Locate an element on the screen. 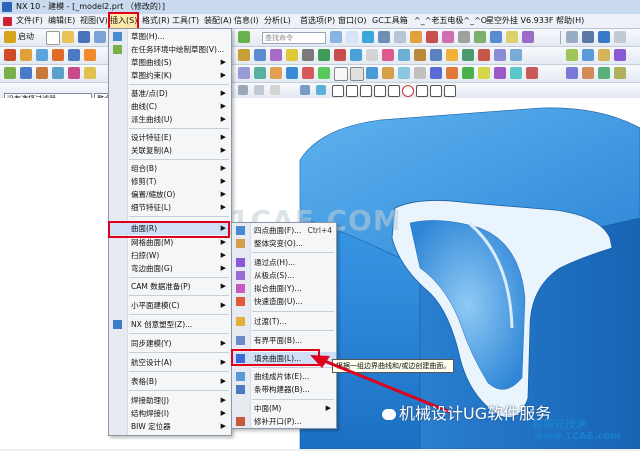  menu-info: 信息(I) is located at coordinates (246, 21).